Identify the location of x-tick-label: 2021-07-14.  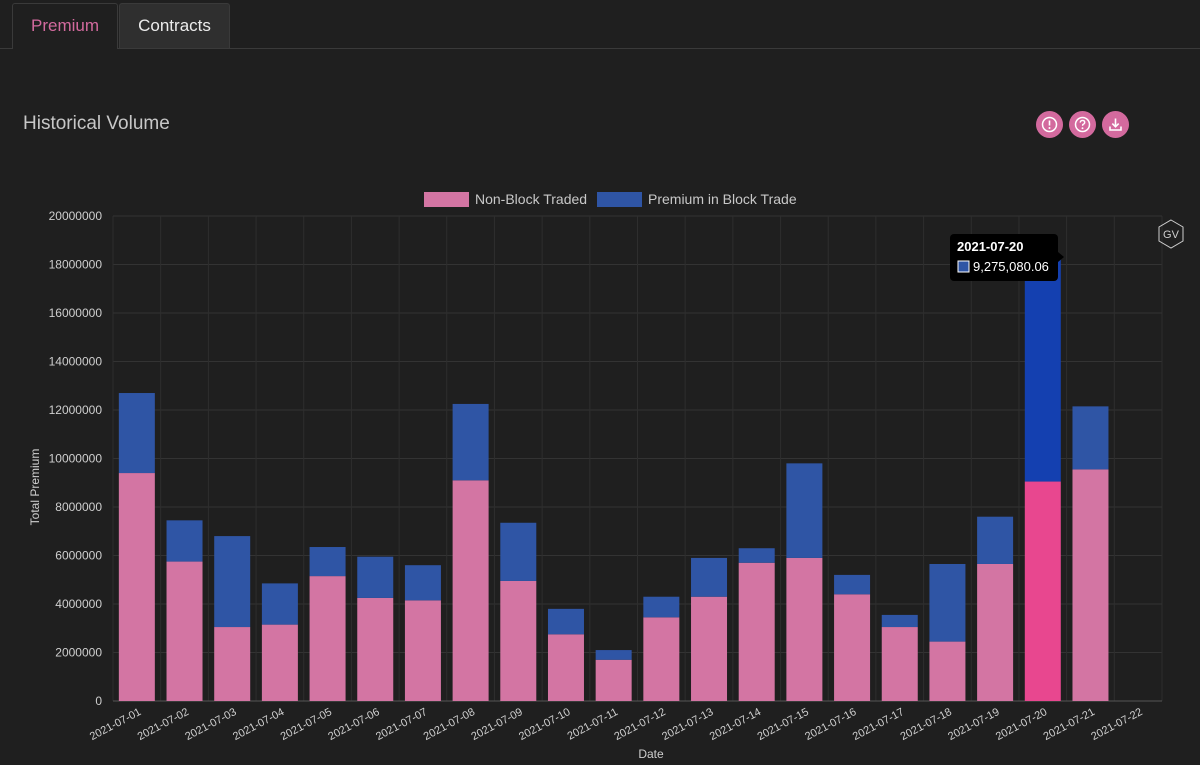
(735, 724).